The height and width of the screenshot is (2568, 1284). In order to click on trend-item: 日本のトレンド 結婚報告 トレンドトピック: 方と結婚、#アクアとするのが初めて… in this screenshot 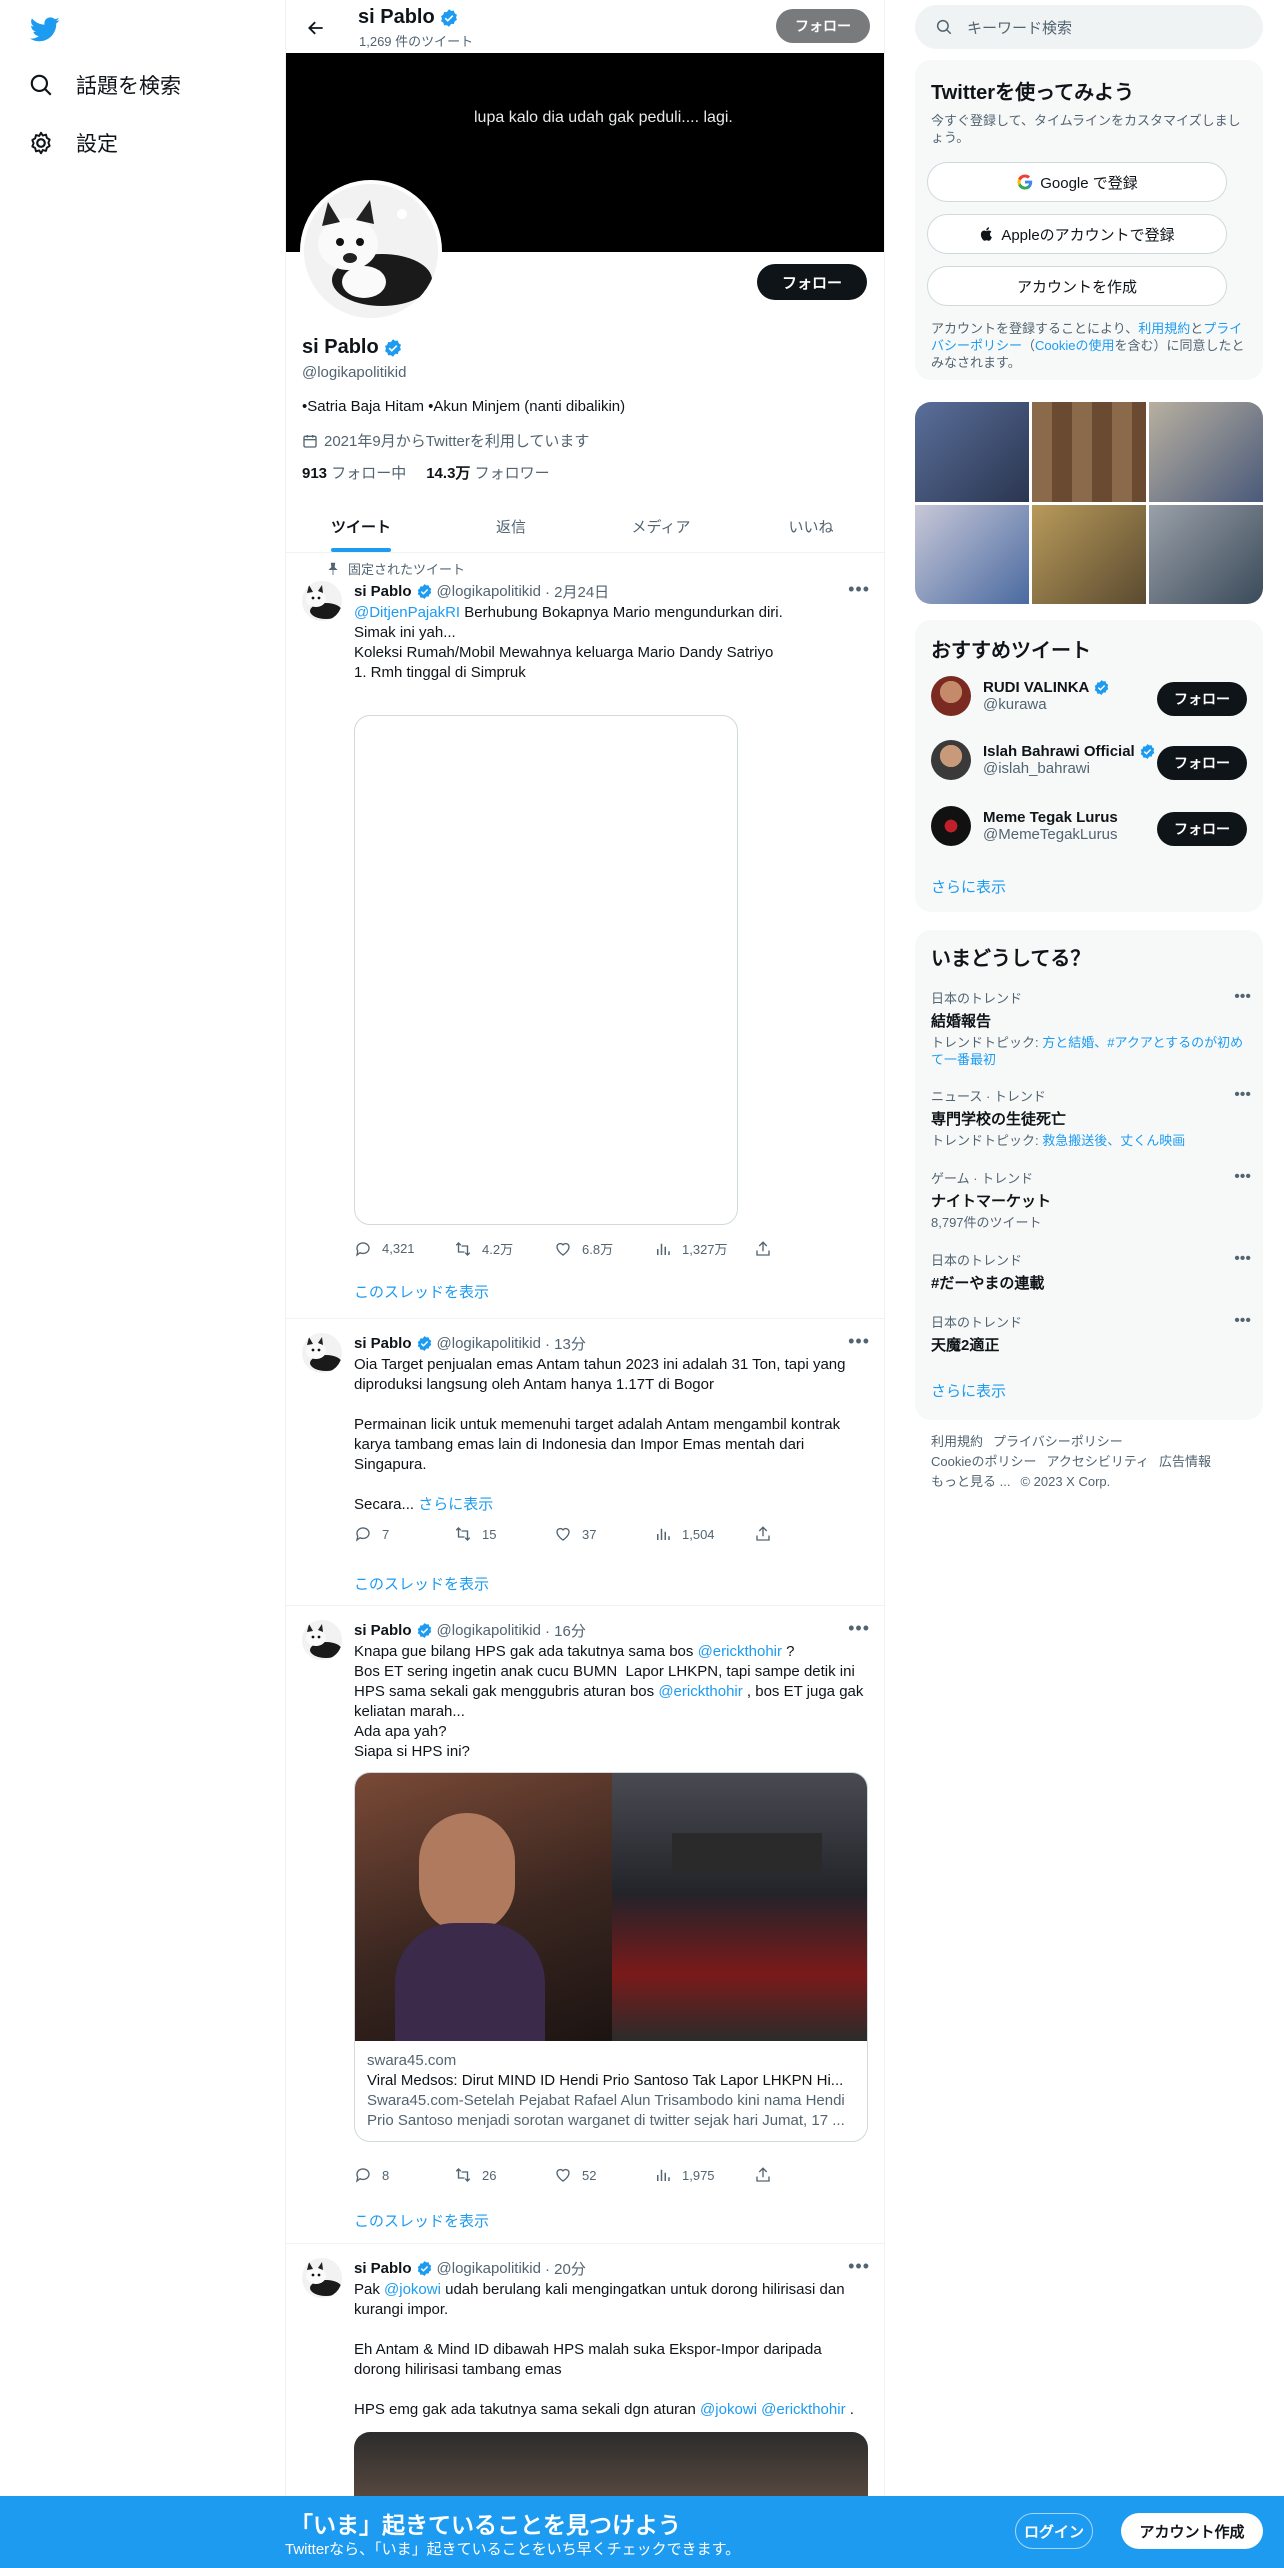, I will do `click(1091, 1028)`.